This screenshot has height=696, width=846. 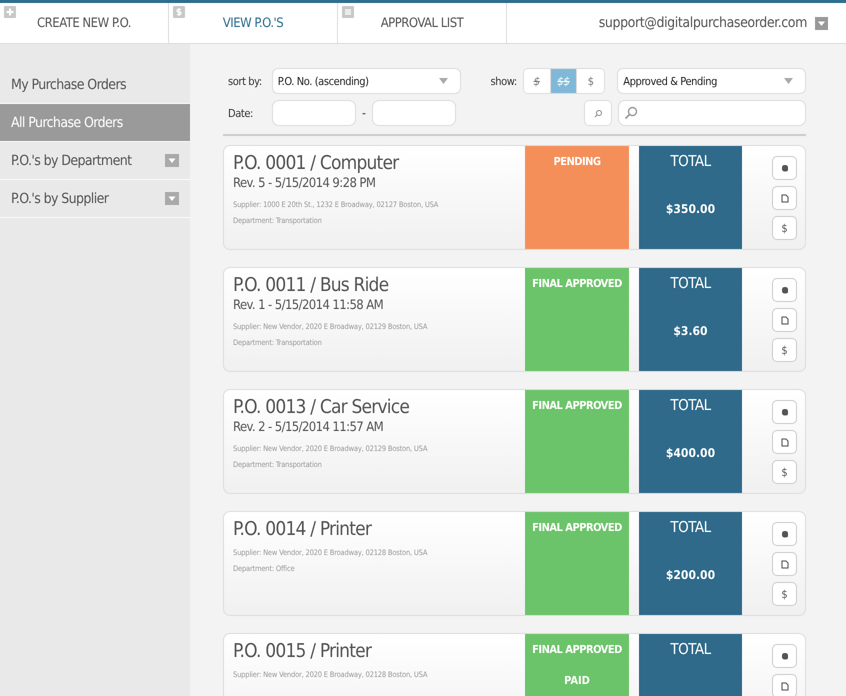 What do you see at coordinates (691, 575) in the screenshot?
I see `total-amount: $200.00` at bounding box center [691, 575].